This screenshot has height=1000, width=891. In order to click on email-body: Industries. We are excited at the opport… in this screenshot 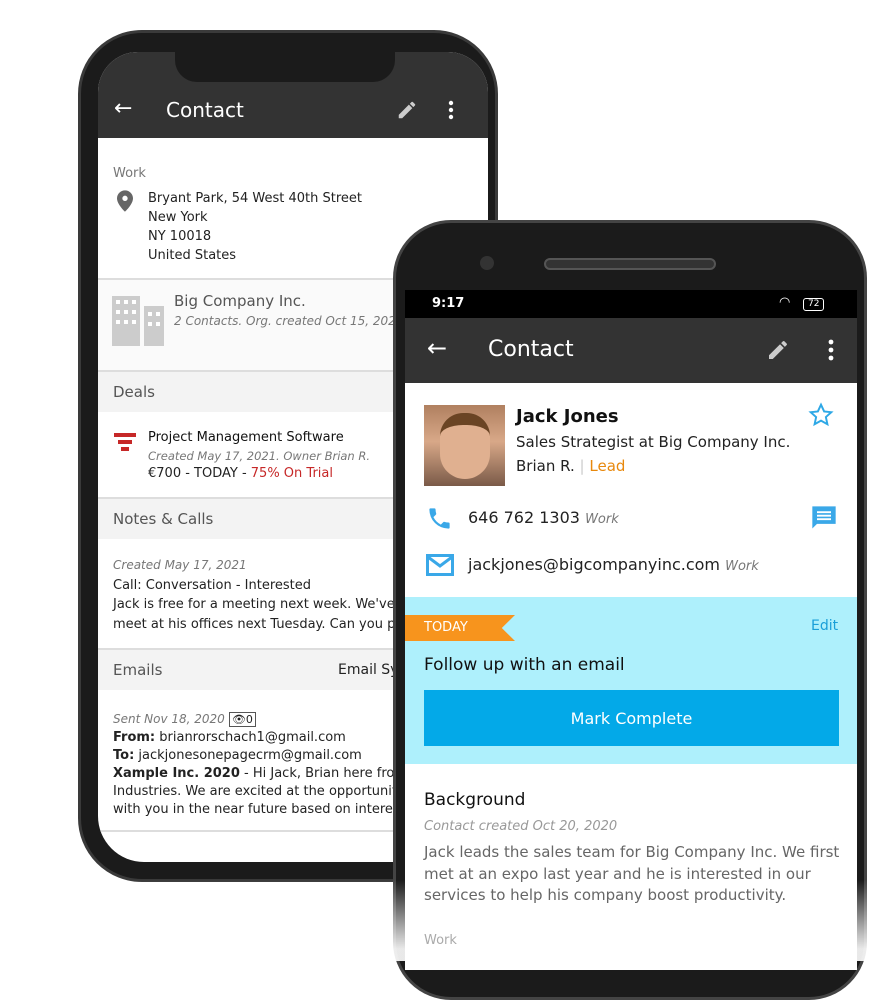, I will do `click(267, 791)`.